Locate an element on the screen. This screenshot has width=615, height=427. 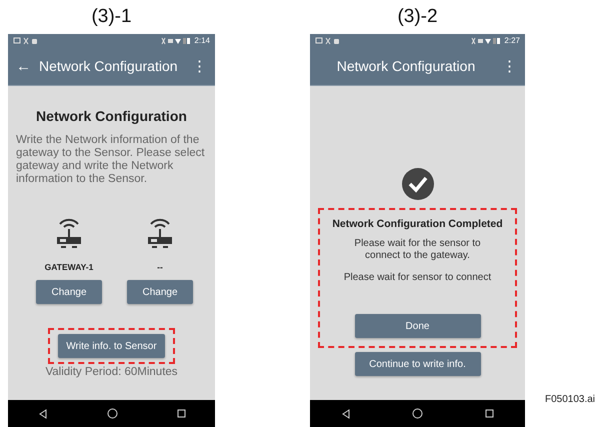
connect-note: Please wait for sensor to connect is located at coordinates (418, 278).